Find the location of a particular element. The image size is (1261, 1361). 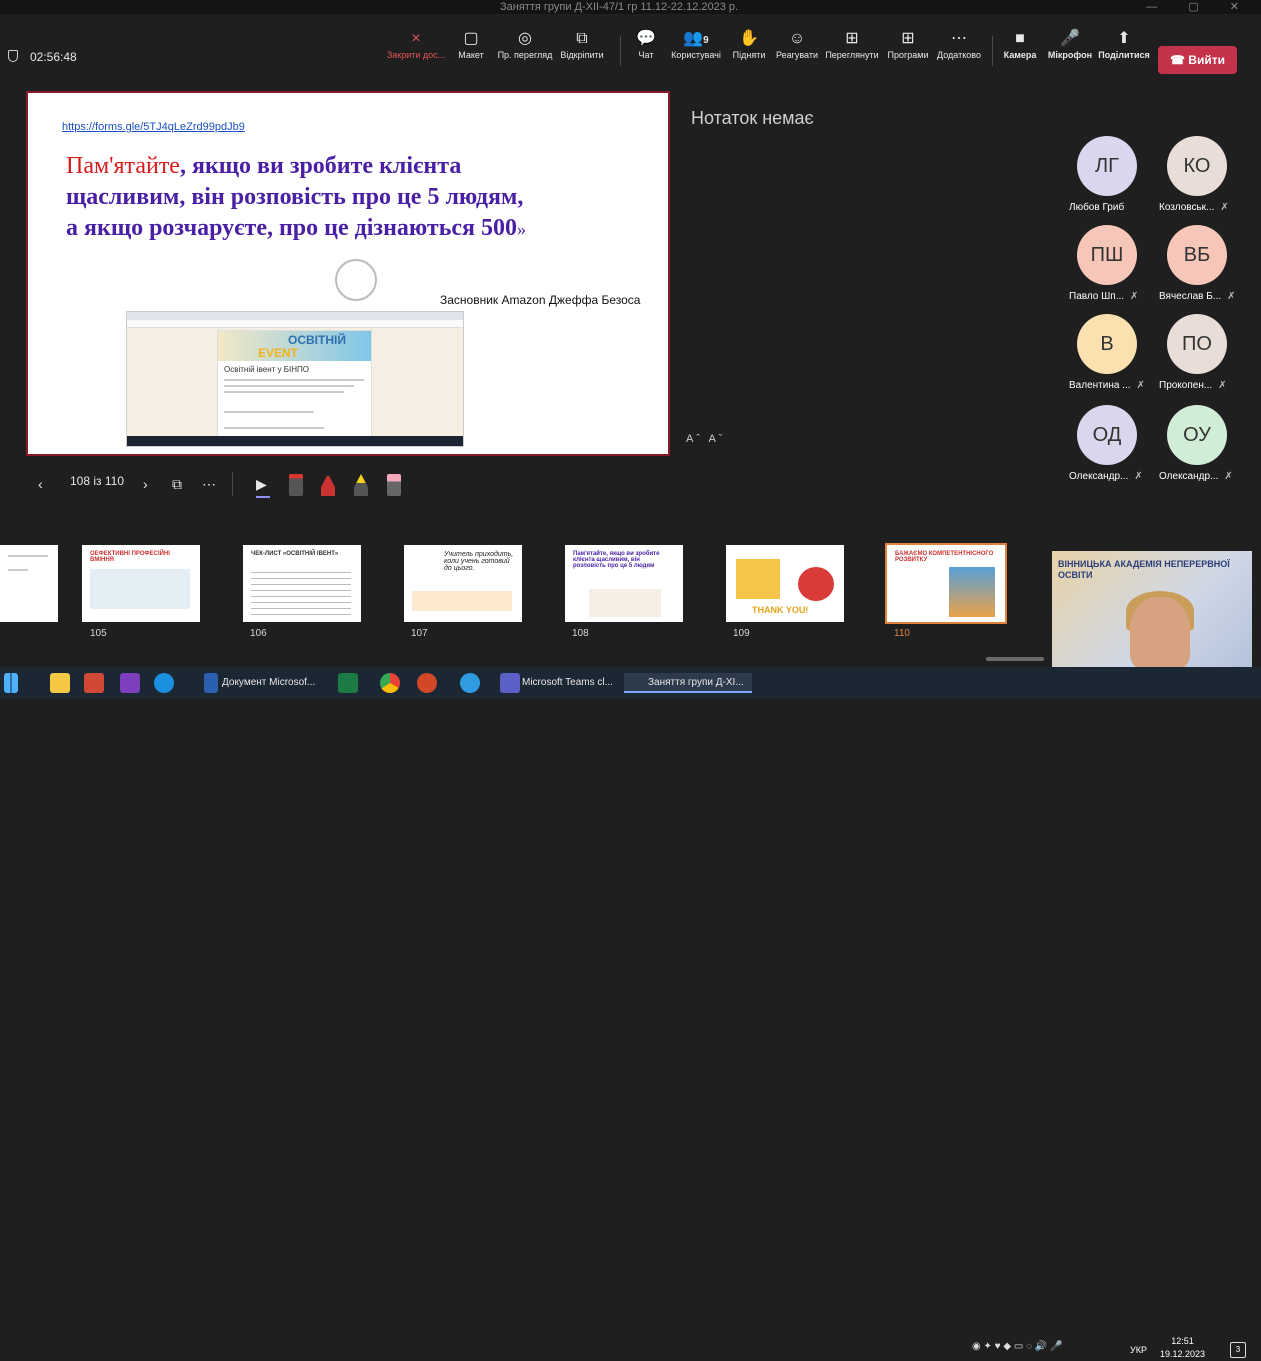

thumb-number: 110 is located at coordinates (902, 633).